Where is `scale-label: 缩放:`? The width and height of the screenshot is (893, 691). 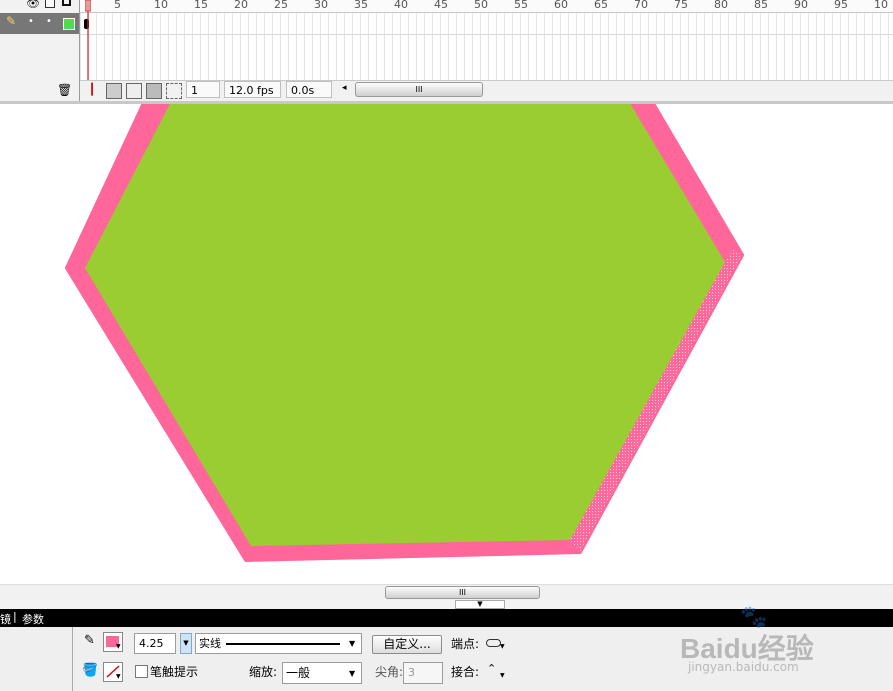 scale-label: 缩放: is located at coordinates (263, 672).